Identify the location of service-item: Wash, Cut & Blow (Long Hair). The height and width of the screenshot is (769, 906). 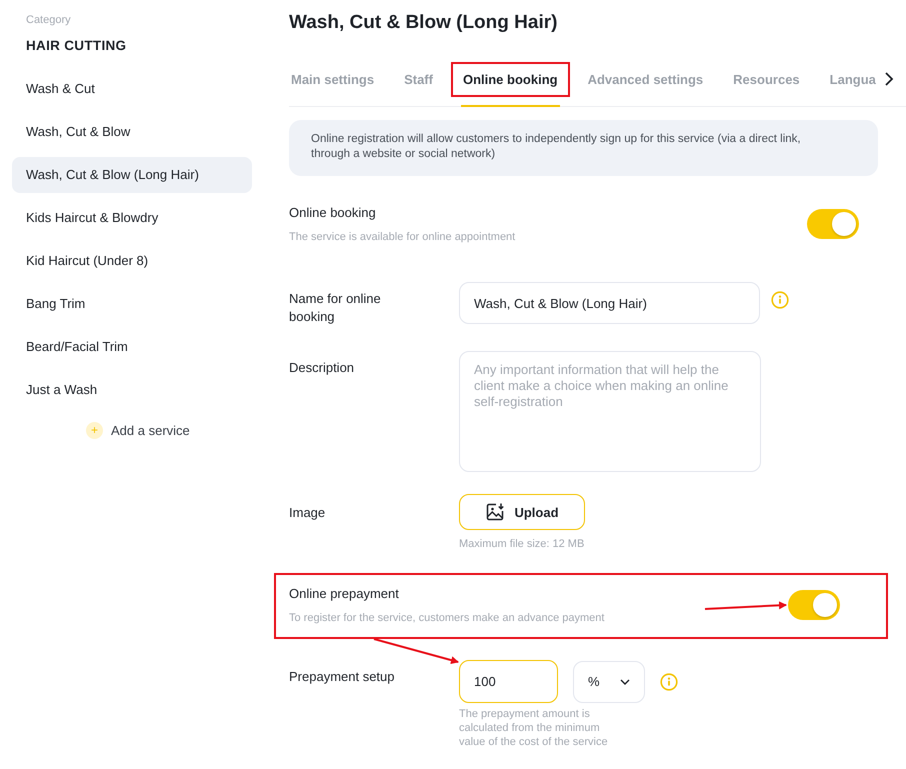
(132, 175).